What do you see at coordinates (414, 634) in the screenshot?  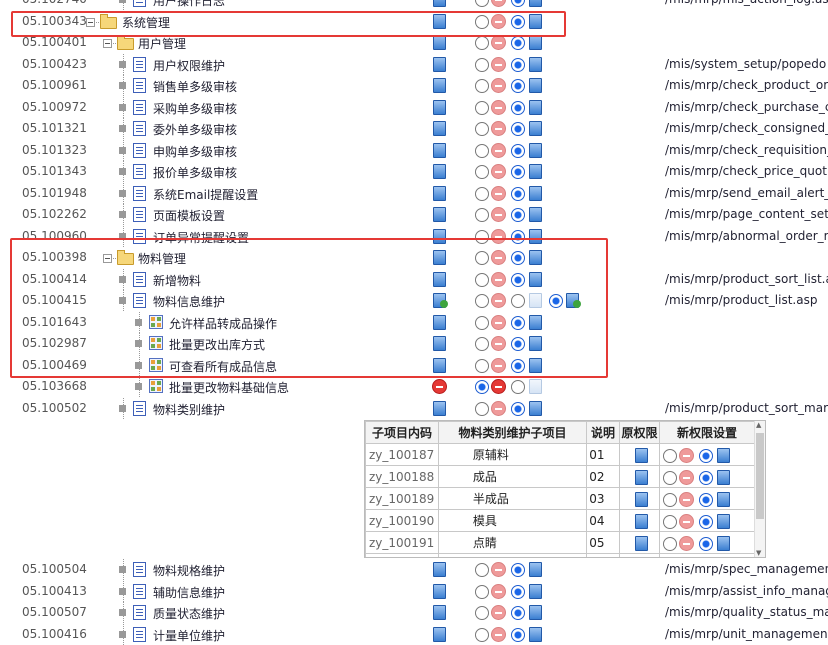 I see `tree-row: 05.100416 计量单位维护/mis/mrp/unit_managemen` at bounding box center [414, 634].